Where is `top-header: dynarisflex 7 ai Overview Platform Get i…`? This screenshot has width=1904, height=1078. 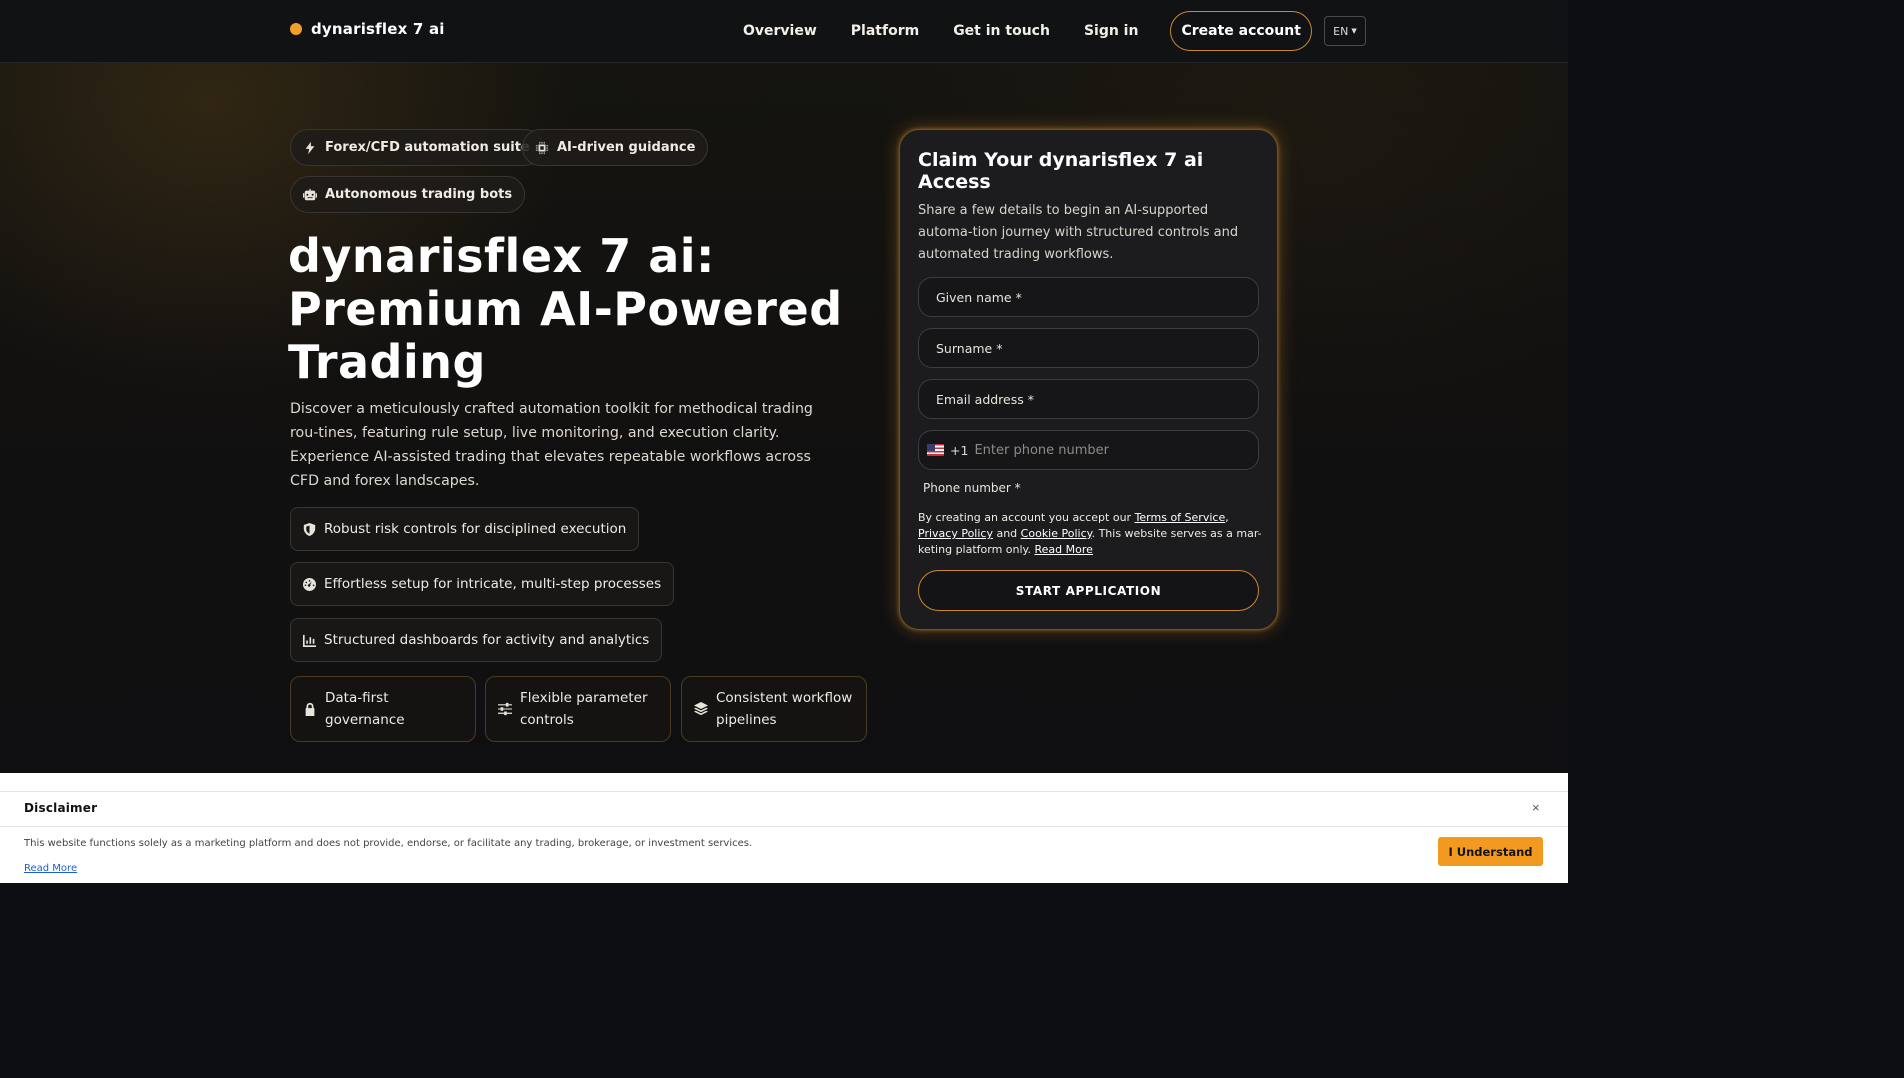
top-header: dynarisflex 7 ai Overview Platform Get i… is located at coordinates (784, 31).